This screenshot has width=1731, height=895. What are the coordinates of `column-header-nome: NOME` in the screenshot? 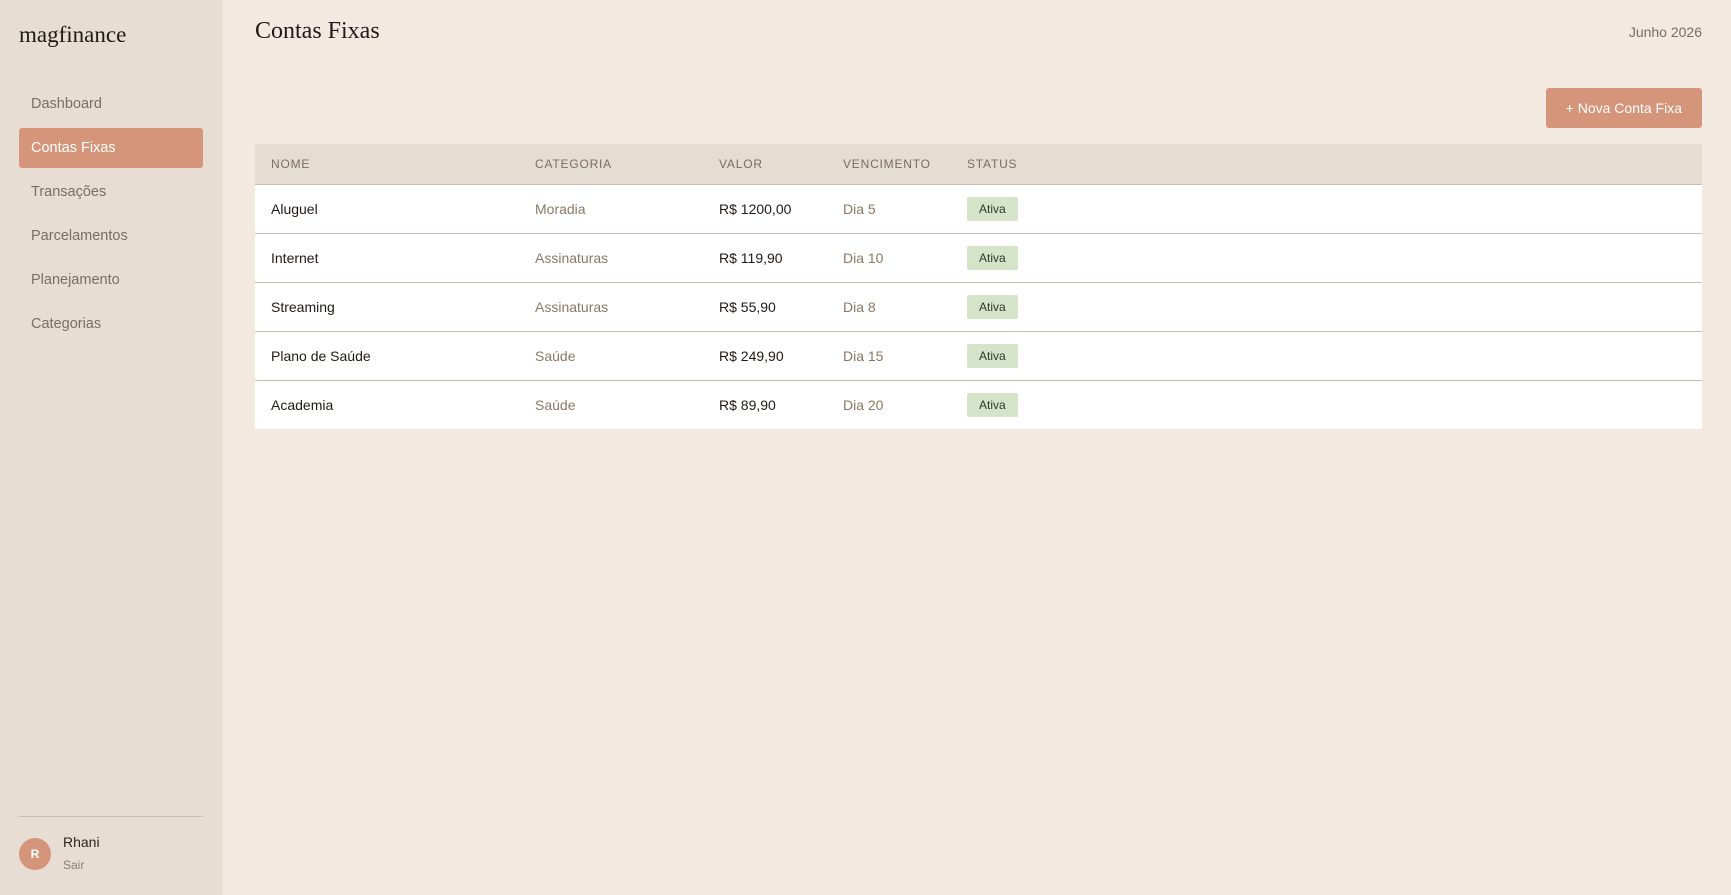 It's located at (387, 164).